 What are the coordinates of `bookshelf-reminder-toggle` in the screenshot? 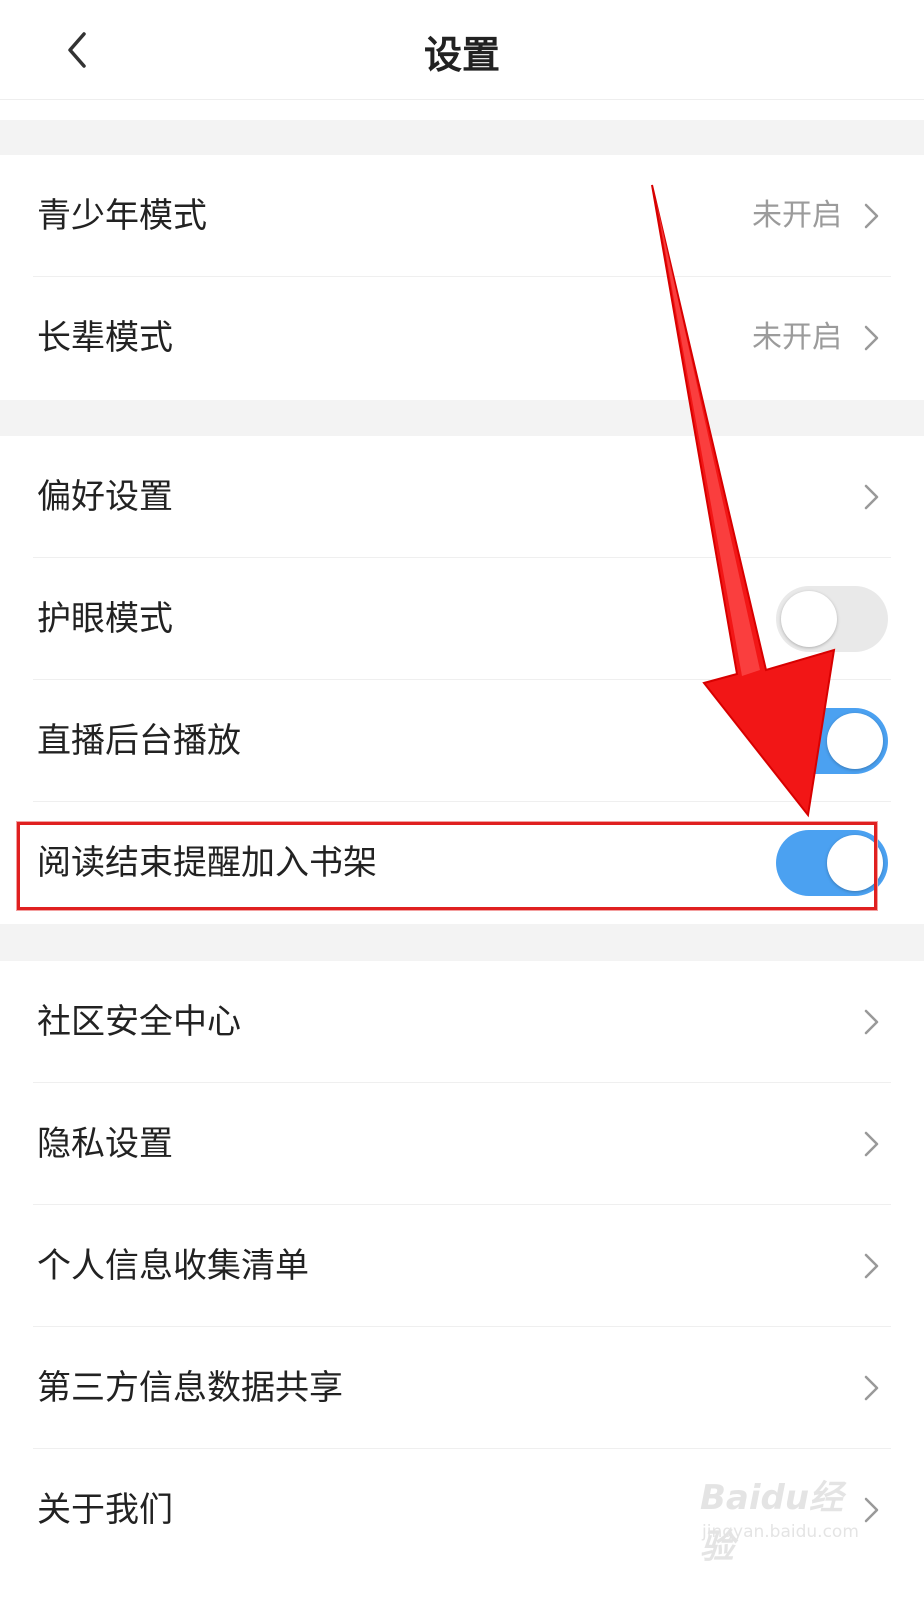 It's located at (832, 863).